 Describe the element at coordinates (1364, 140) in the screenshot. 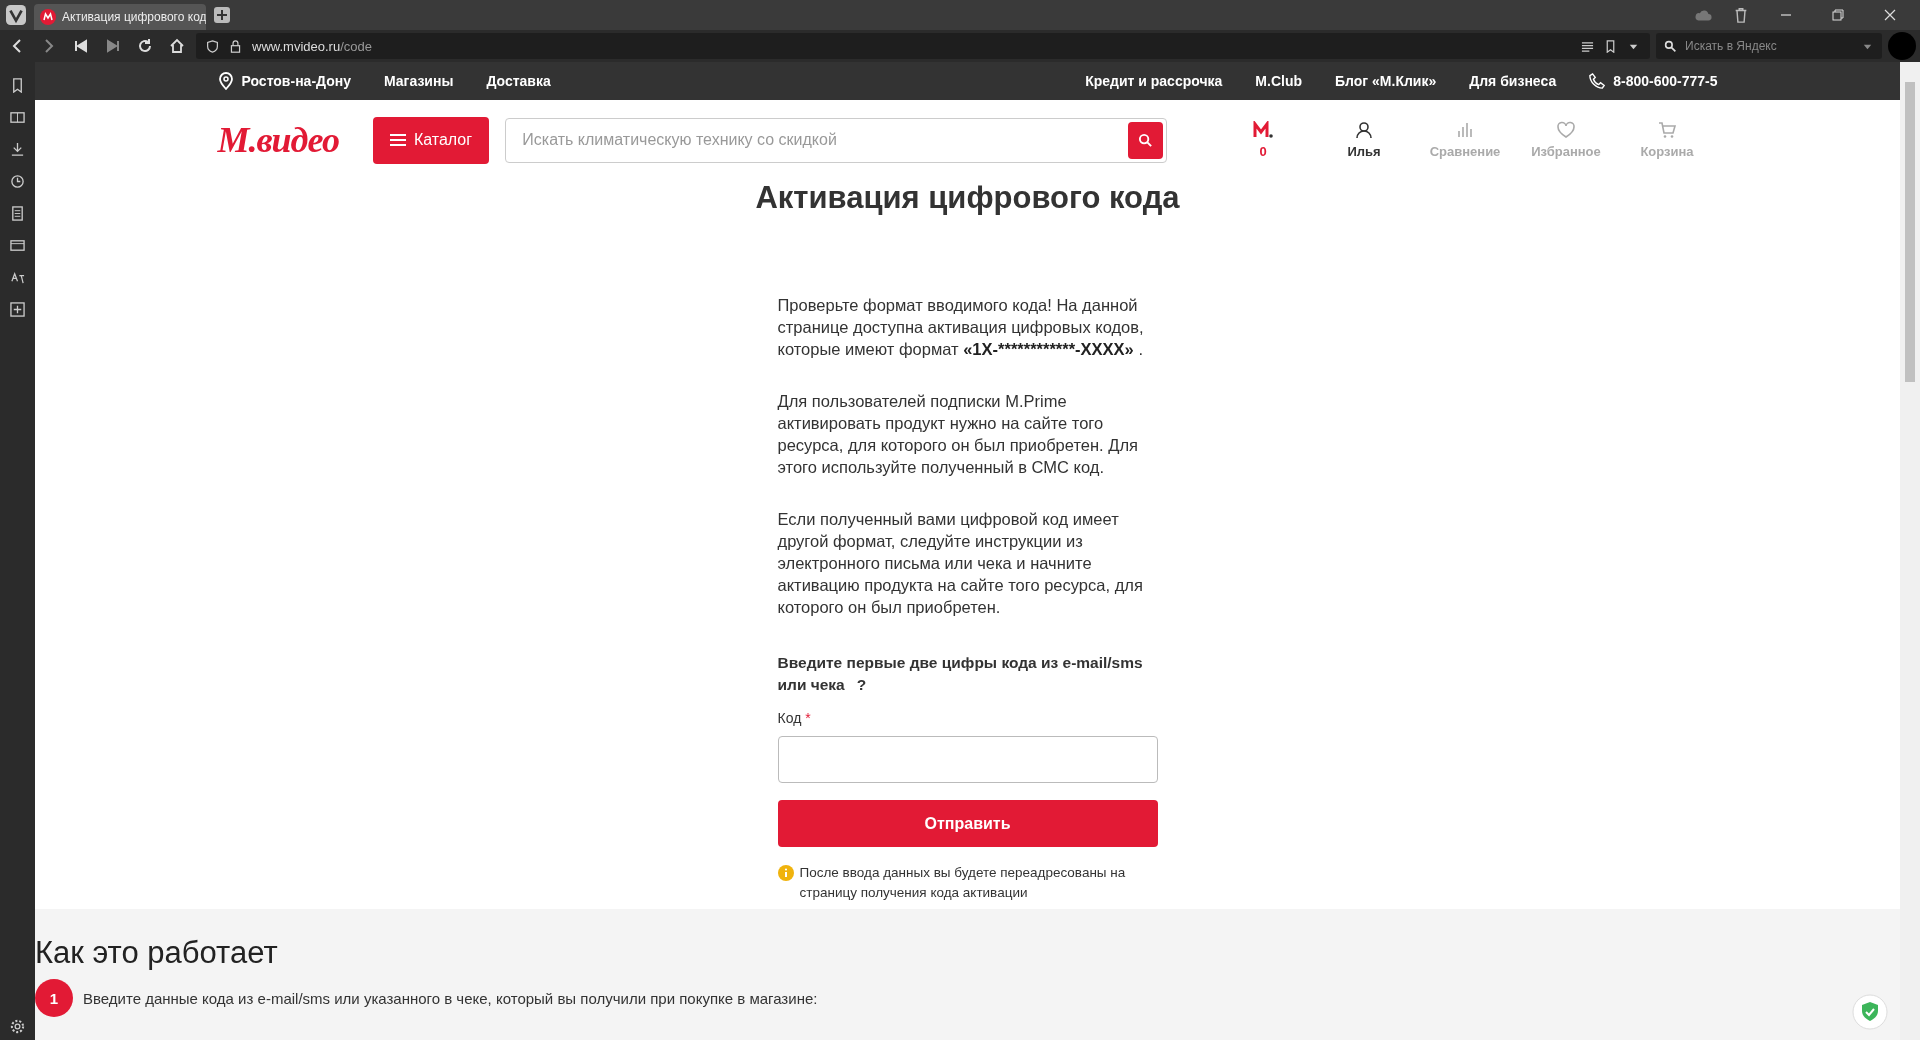

I see `header-action-link: Илья` at that location.